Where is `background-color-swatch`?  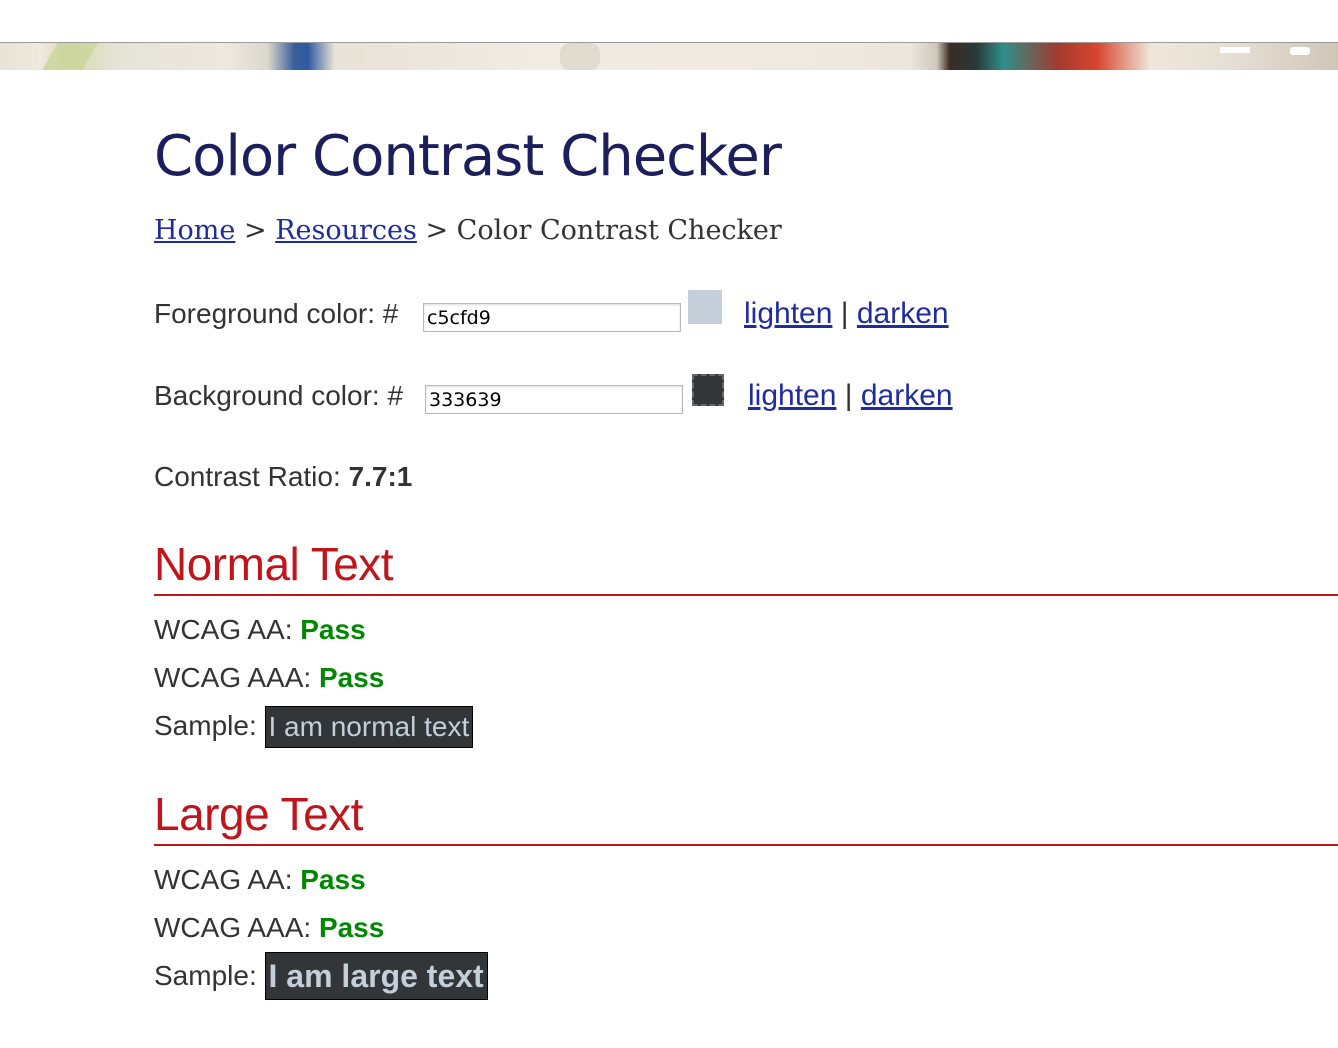
background-color-swatch is located at coordinates (708, 390).